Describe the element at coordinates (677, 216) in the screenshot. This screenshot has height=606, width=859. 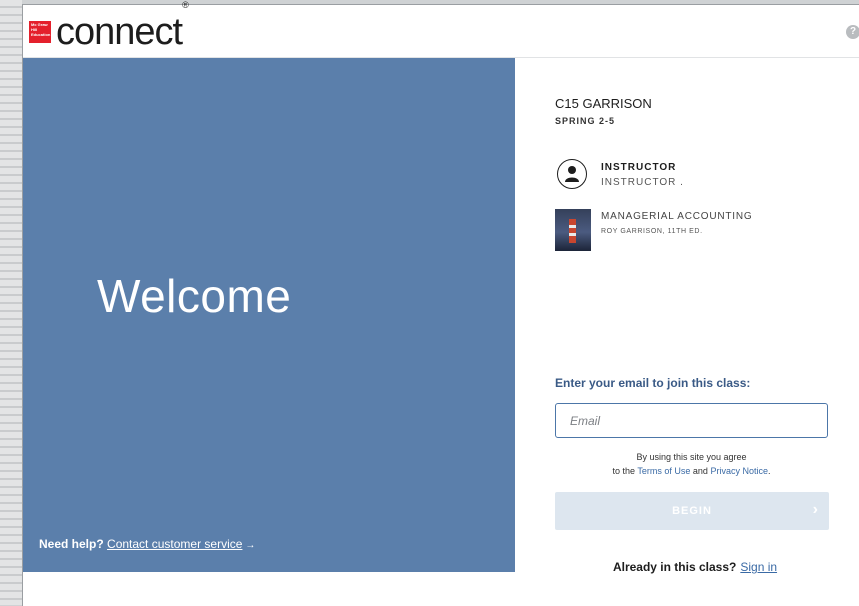
I see `book-title: MANAGERIAL ACCOUNTING` at that location.